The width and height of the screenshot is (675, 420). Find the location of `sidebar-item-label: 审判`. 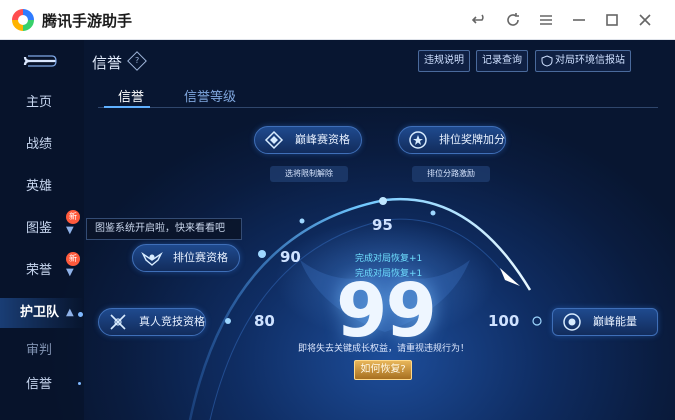

sidebar-item-label: 审判 is located at coordinates (39, 350).